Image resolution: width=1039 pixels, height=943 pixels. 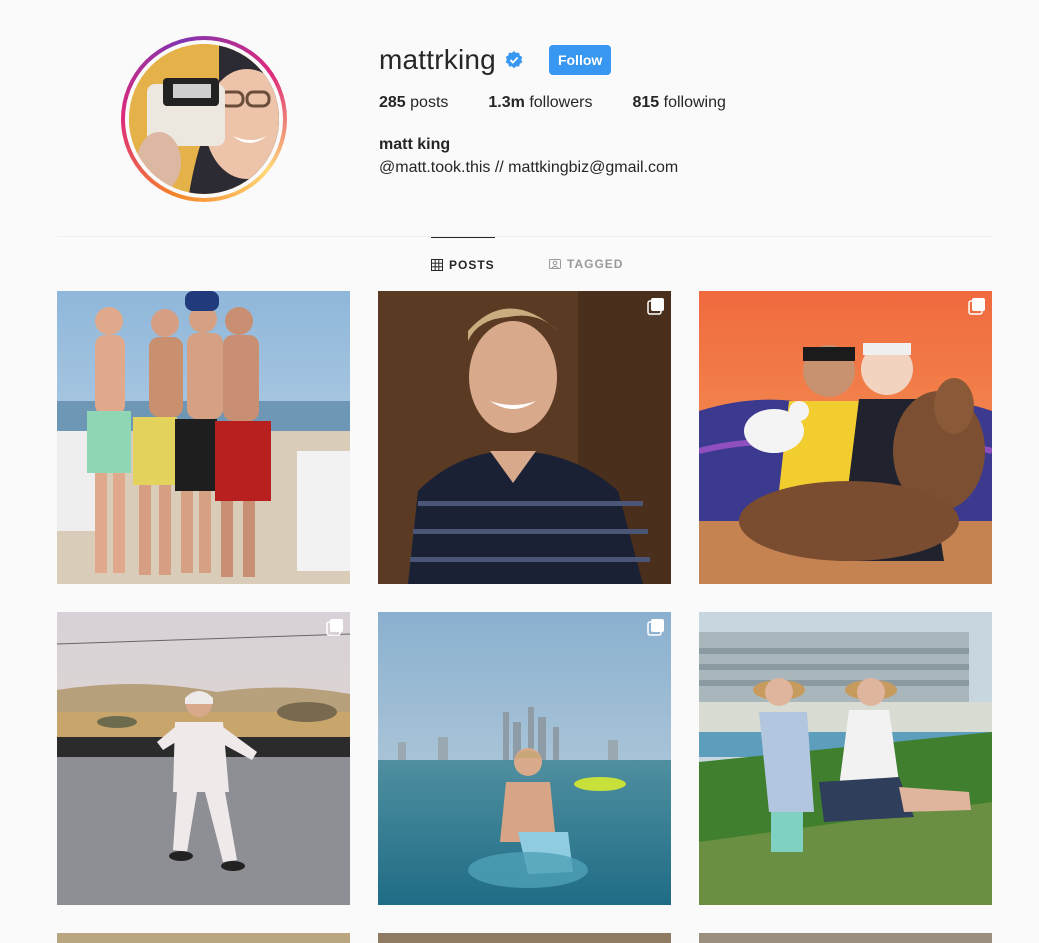 I want to click on following-stat: 815 following, so click(x=678, y=103).